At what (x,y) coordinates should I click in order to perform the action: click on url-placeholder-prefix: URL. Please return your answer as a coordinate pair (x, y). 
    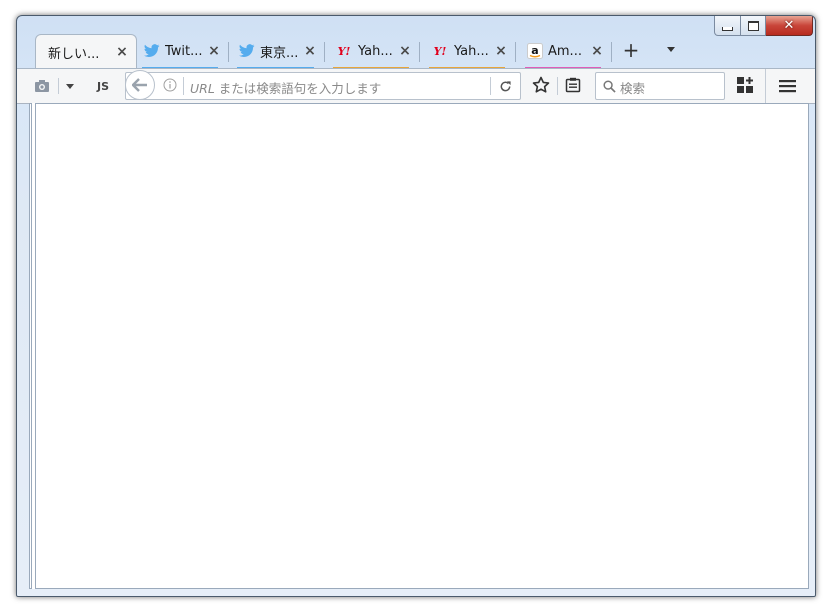
    Looking at the image, I should click on (202, 88).